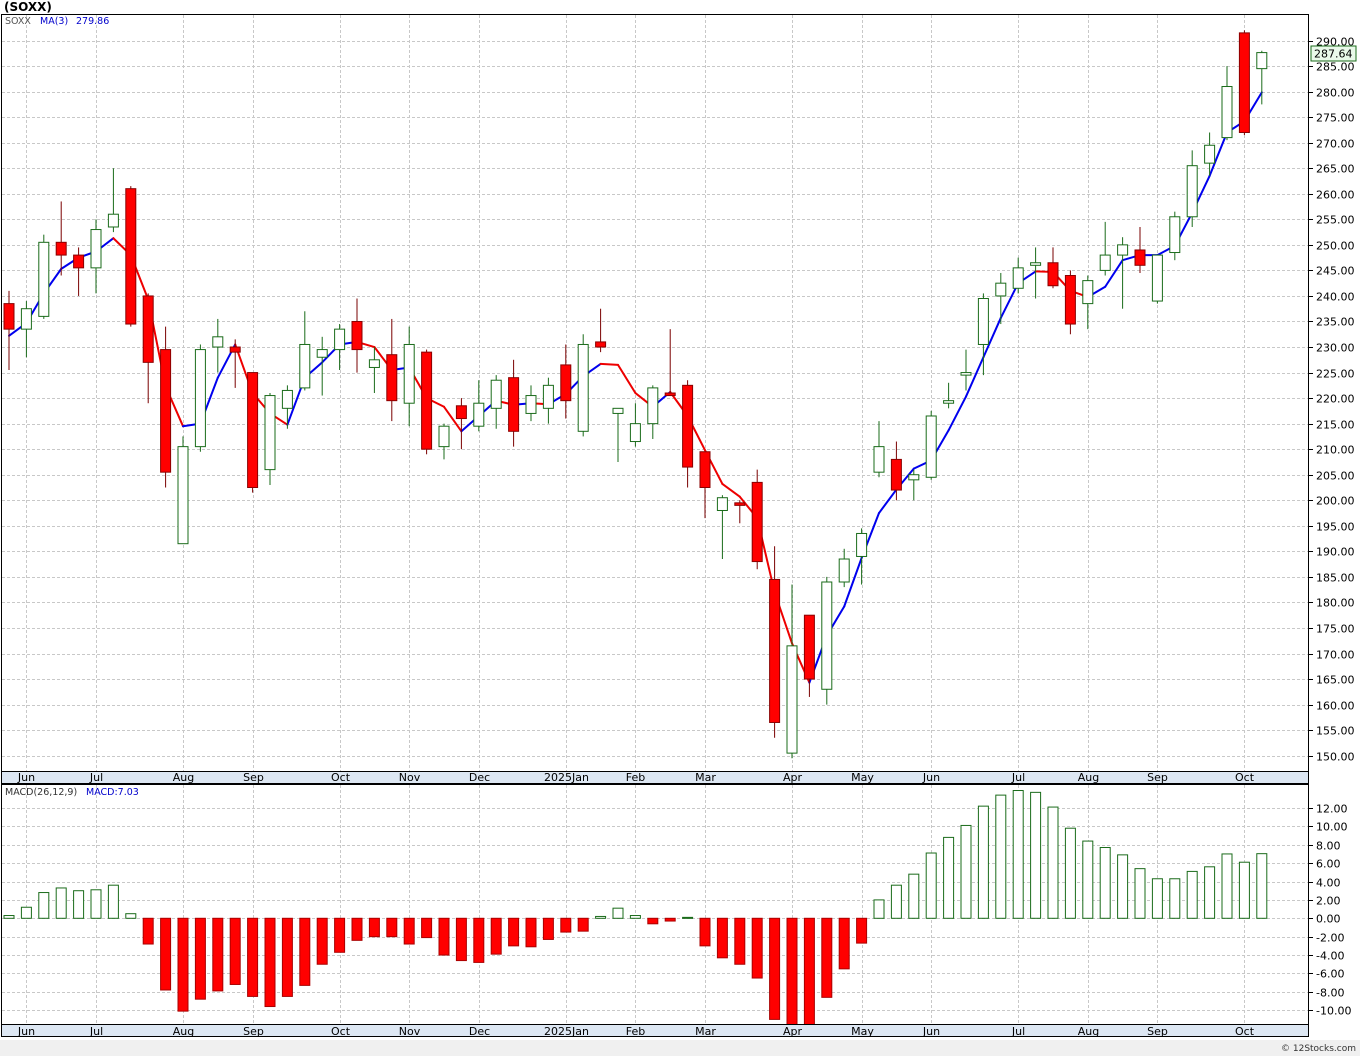  Describe the element at coordinates (341, 777) in the screenshot. I see `price-x-tick-label: Oct` at that location.